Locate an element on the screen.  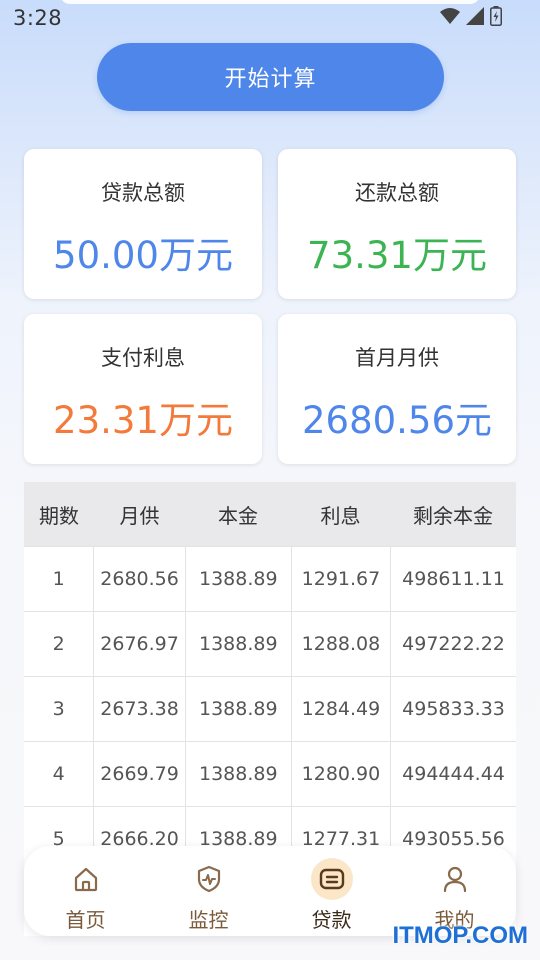
cell-monthly: 2669.79 is located at coordinates (138, 774).